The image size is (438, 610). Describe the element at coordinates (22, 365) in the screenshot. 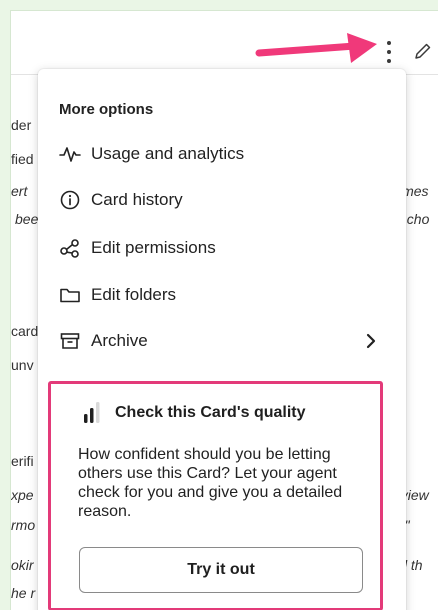

I see `background-text: unv` at that location.